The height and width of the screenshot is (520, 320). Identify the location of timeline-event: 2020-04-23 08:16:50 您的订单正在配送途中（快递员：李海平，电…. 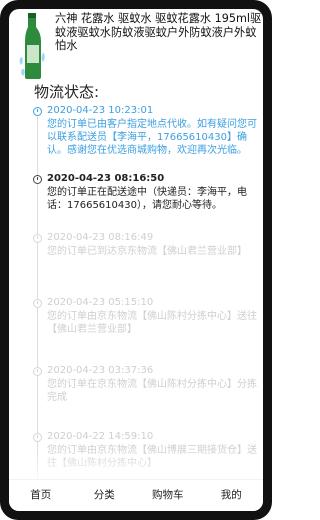
(145, 192).